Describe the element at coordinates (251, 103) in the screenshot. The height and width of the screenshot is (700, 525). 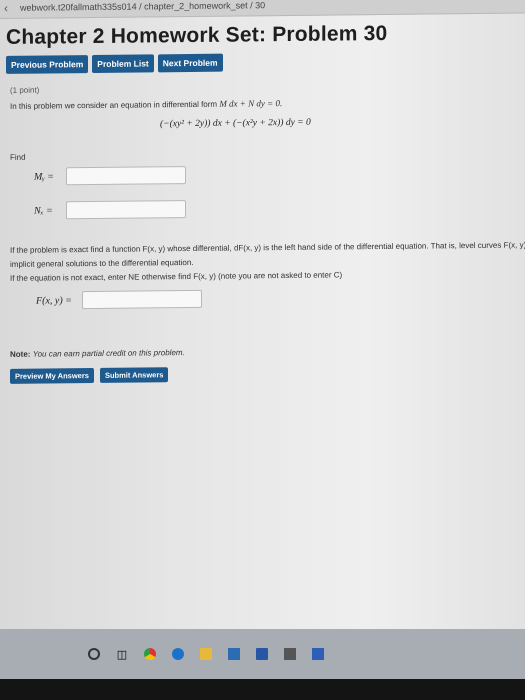
I see `intro-math: M dx + N dy = 0.` at that location.